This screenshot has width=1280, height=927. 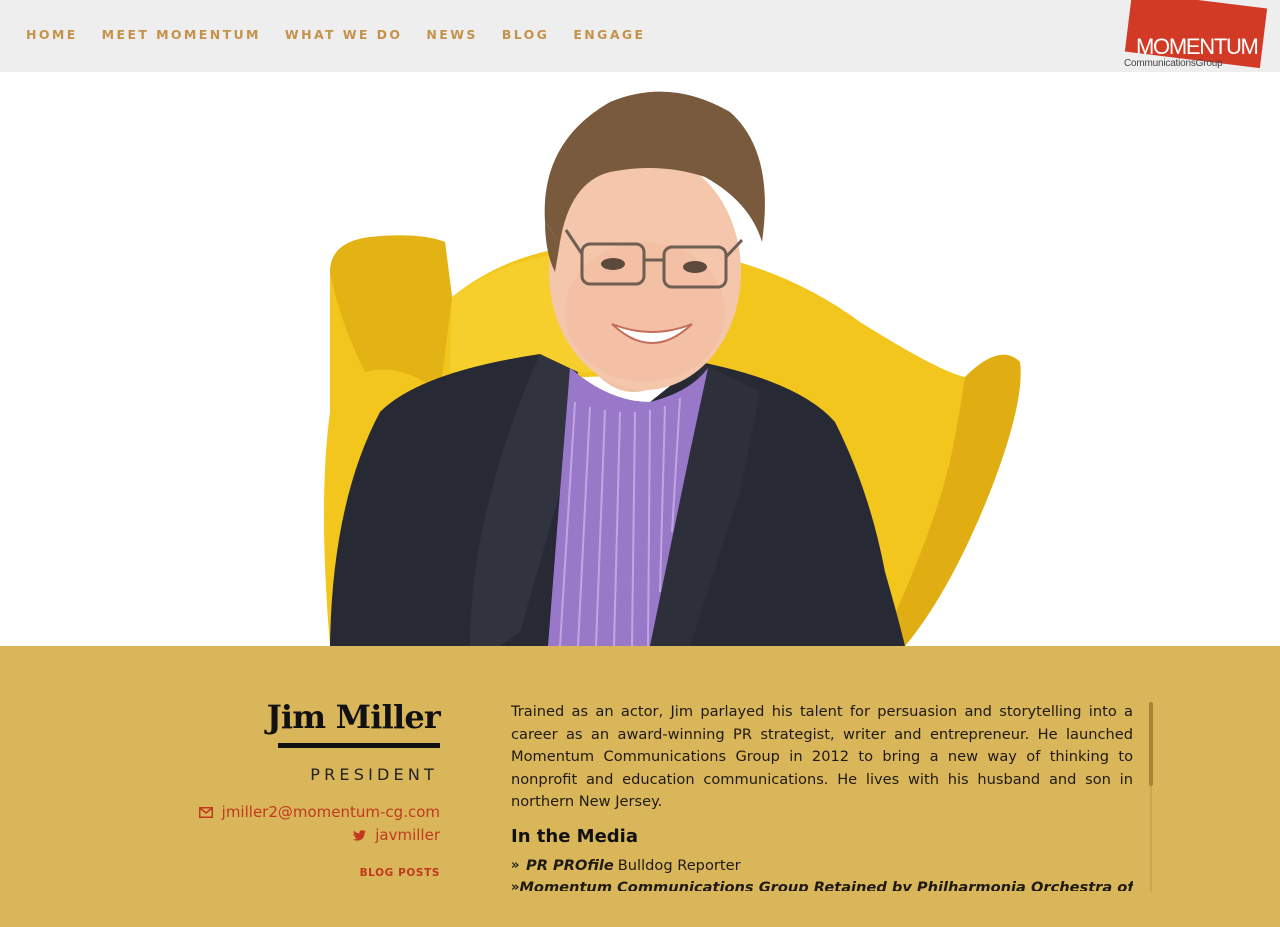 What do you see at coordinates (205, 812) in the screenshot?
I see `envelope-icon` at bounding box center [205, 812].